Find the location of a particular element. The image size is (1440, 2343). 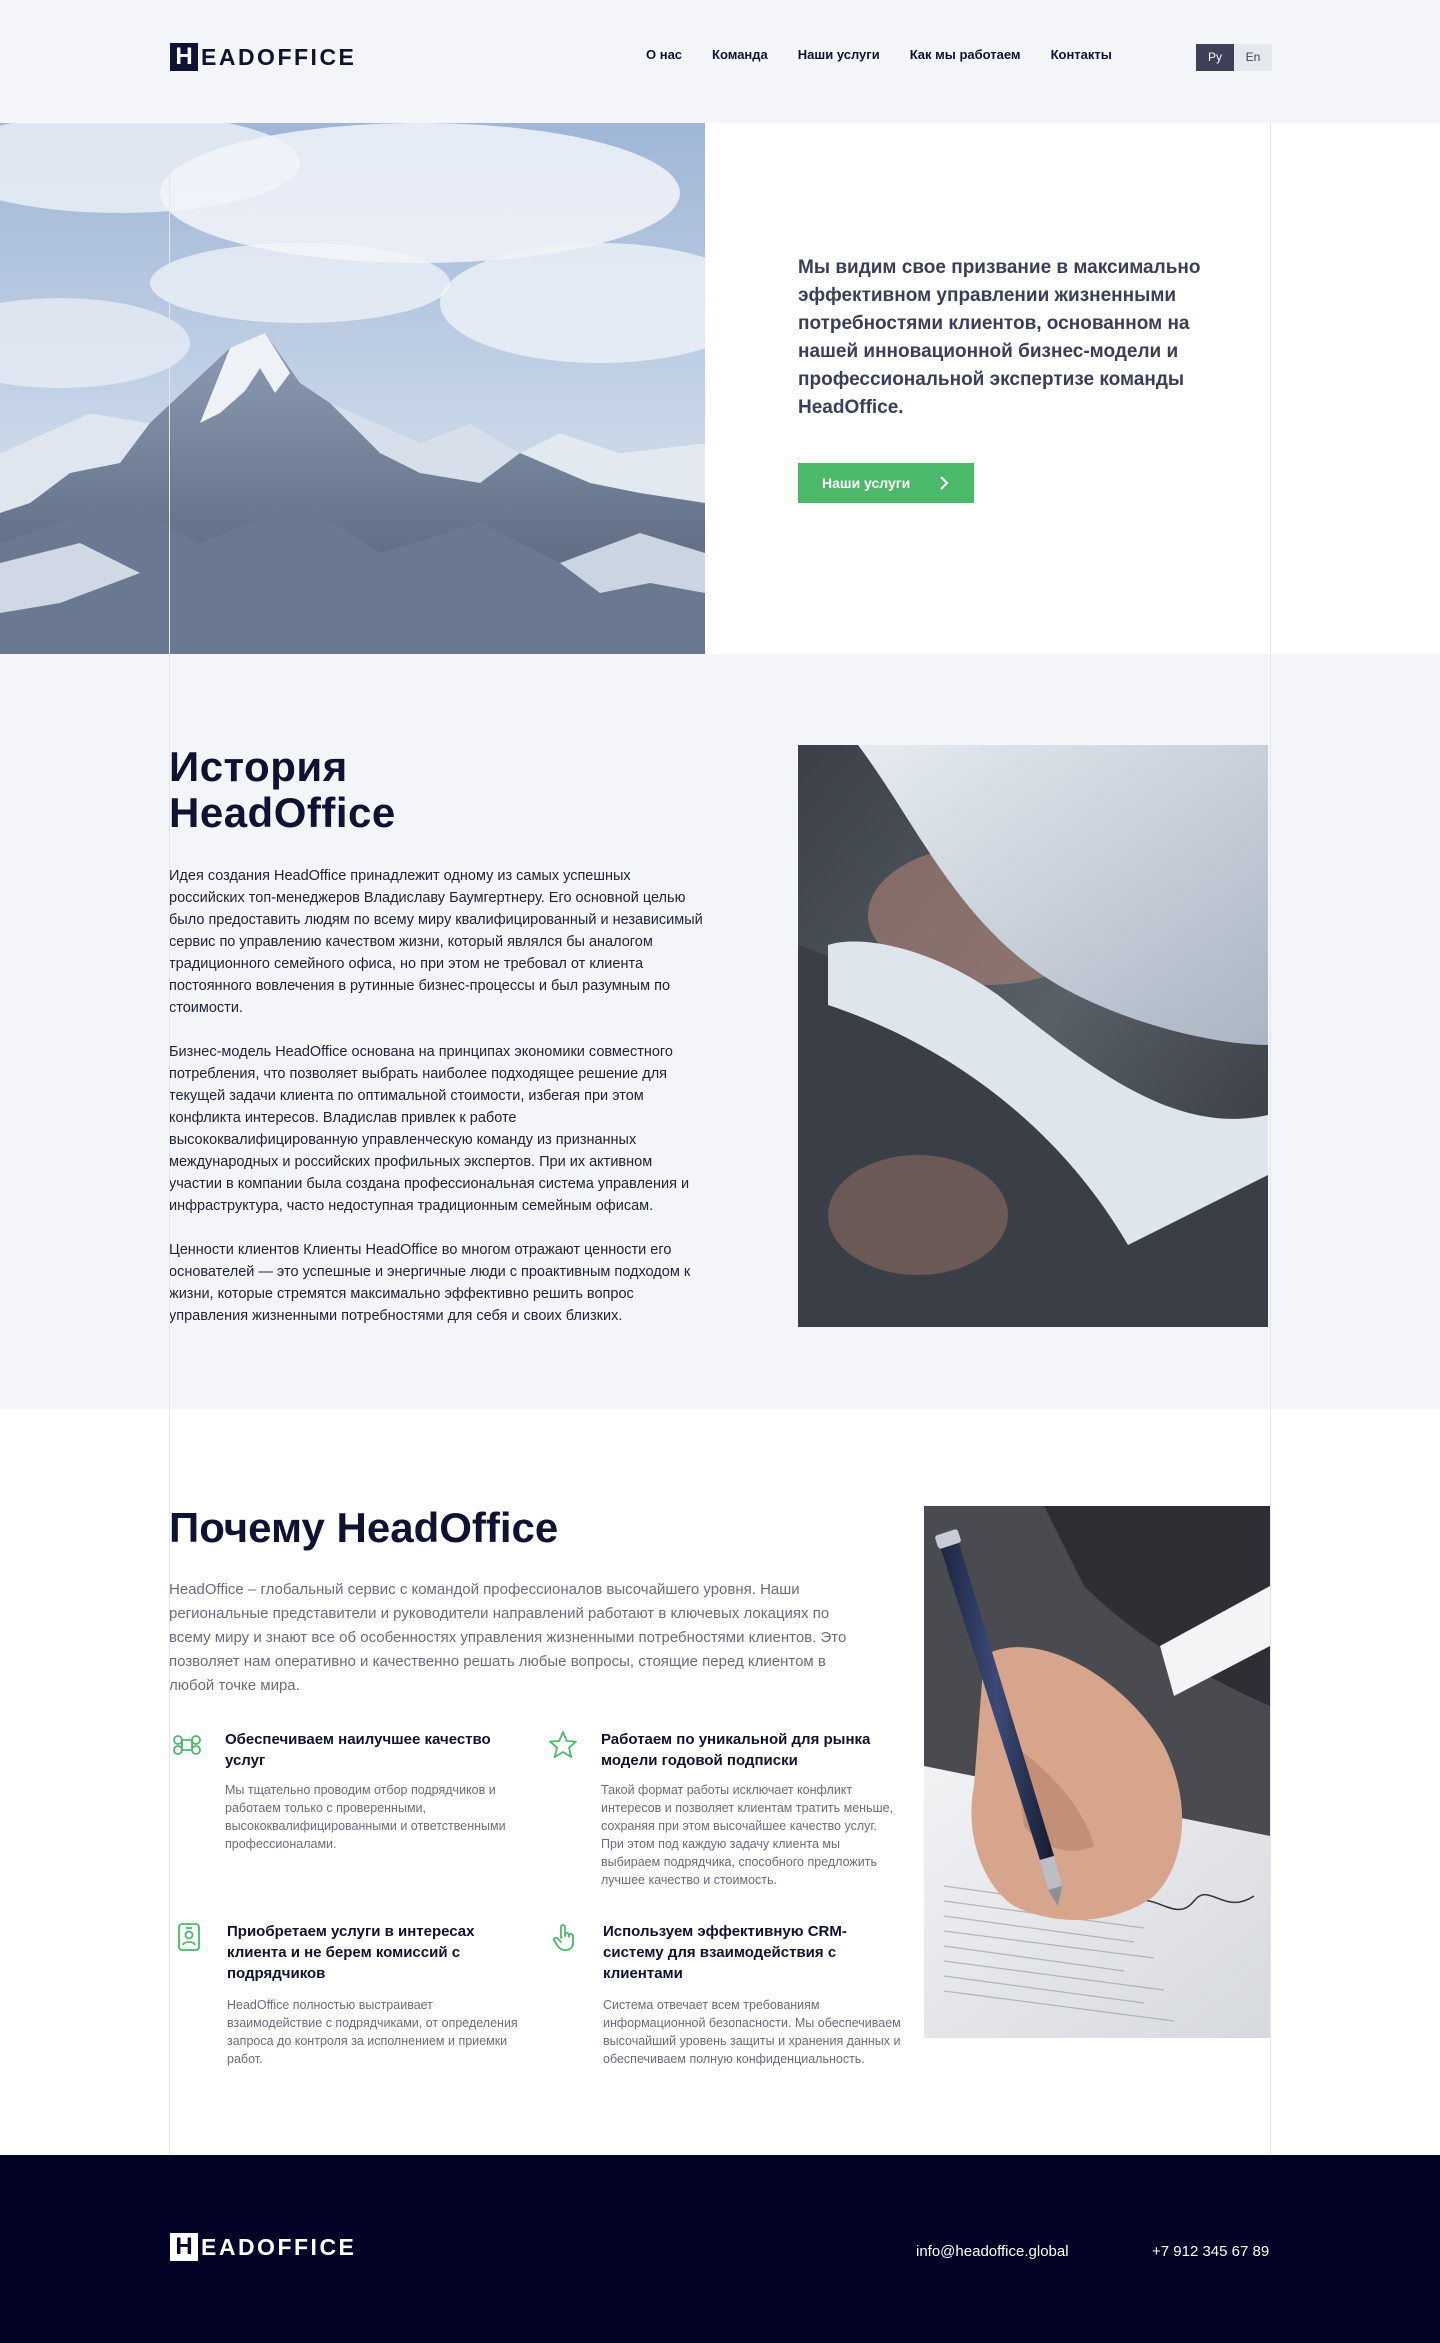

document-pages-image is located at coordinates (1033, 1036).